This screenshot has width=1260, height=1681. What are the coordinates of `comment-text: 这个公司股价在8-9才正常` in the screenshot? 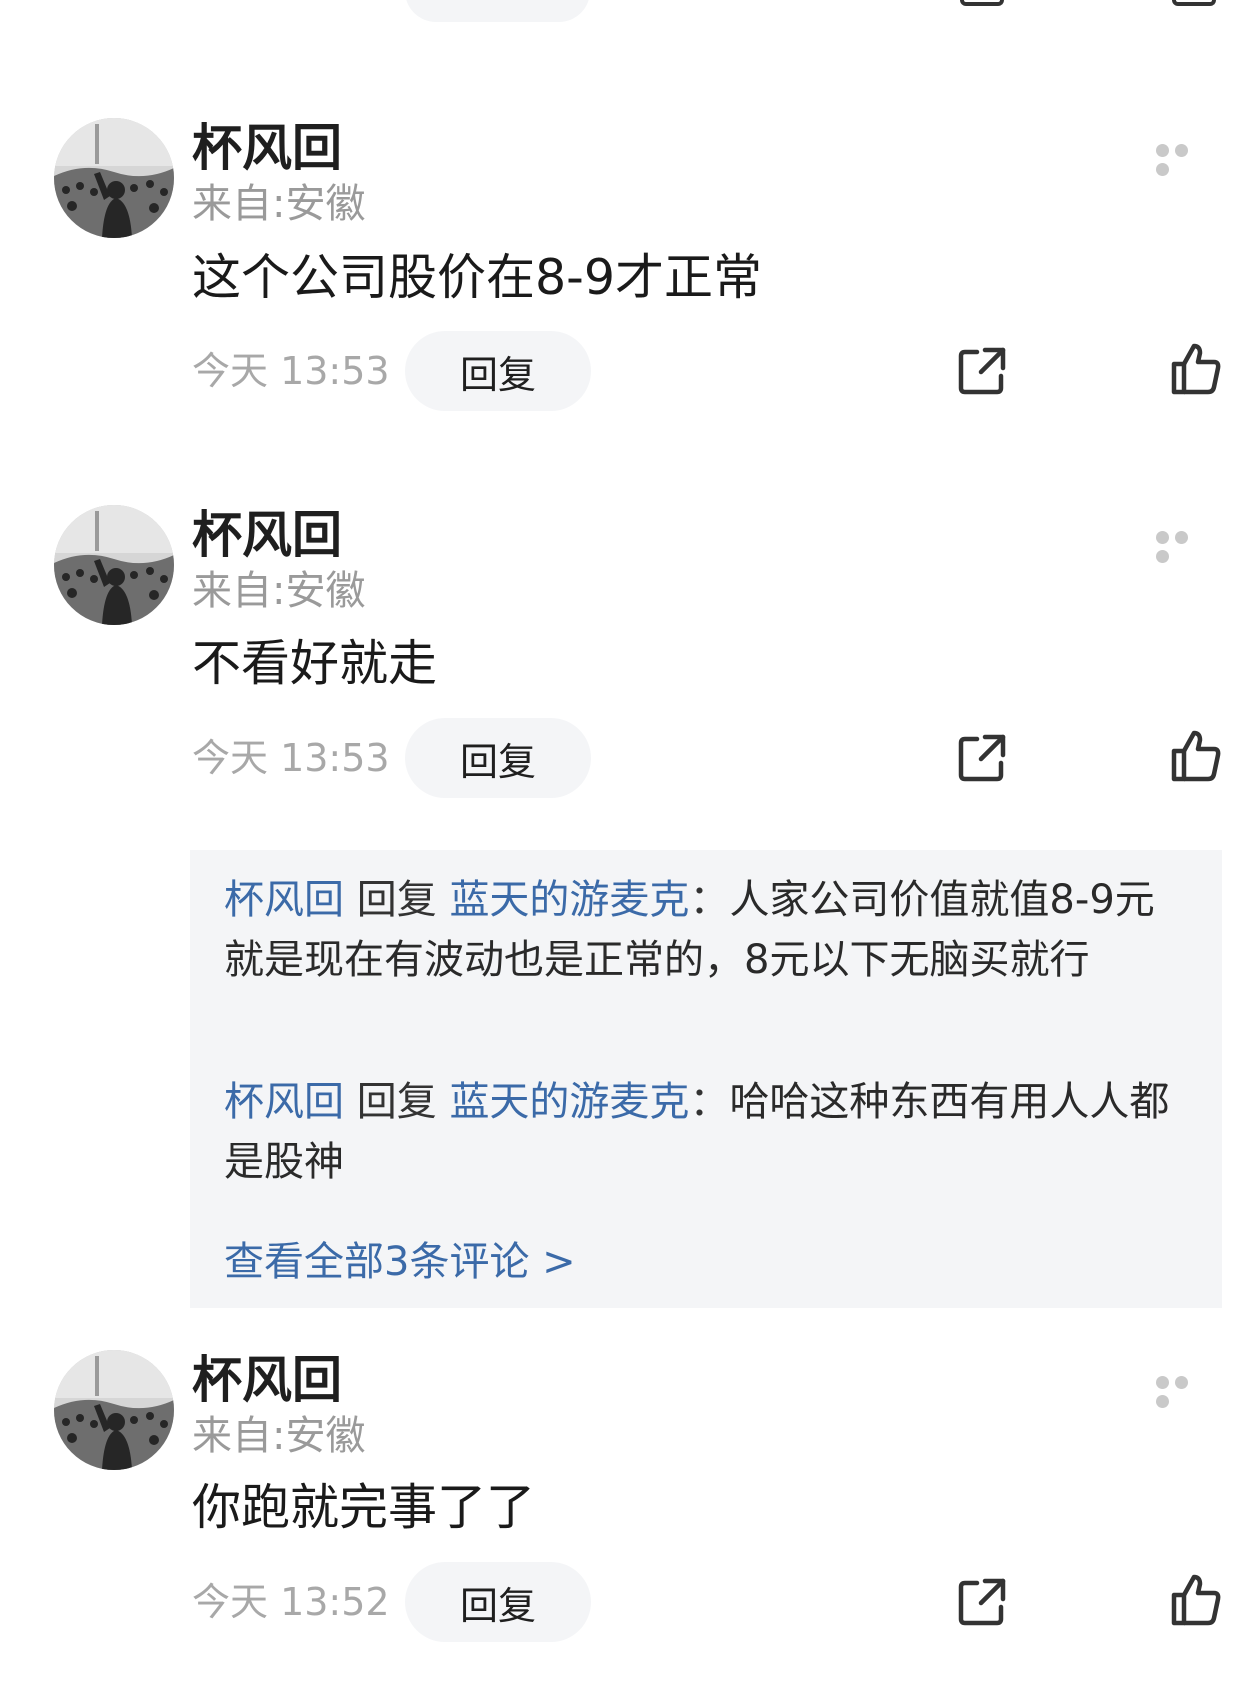 It's located at (477, 277).